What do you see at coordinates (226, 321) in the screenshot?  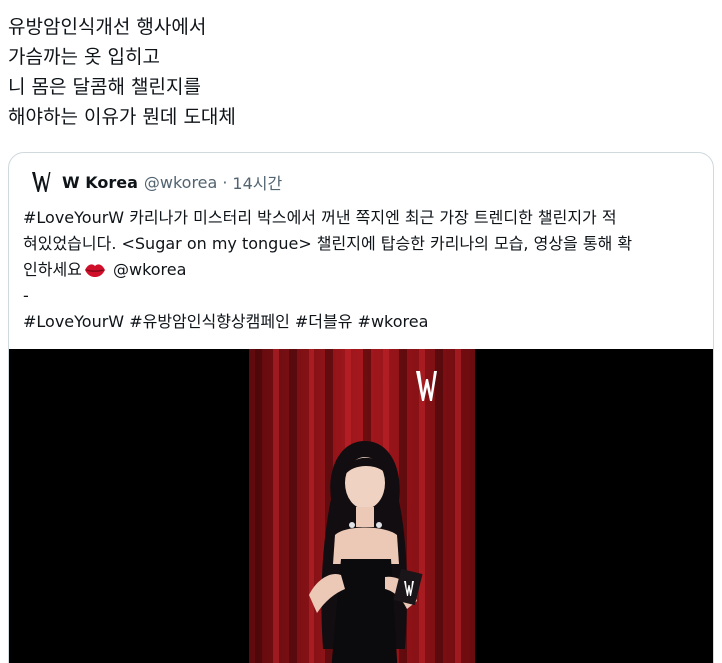 I see `quote-line-5: #LoveYourW #유방암인식향상캠페인 #더블유 #wkorea` at bounding box center [226, 321].